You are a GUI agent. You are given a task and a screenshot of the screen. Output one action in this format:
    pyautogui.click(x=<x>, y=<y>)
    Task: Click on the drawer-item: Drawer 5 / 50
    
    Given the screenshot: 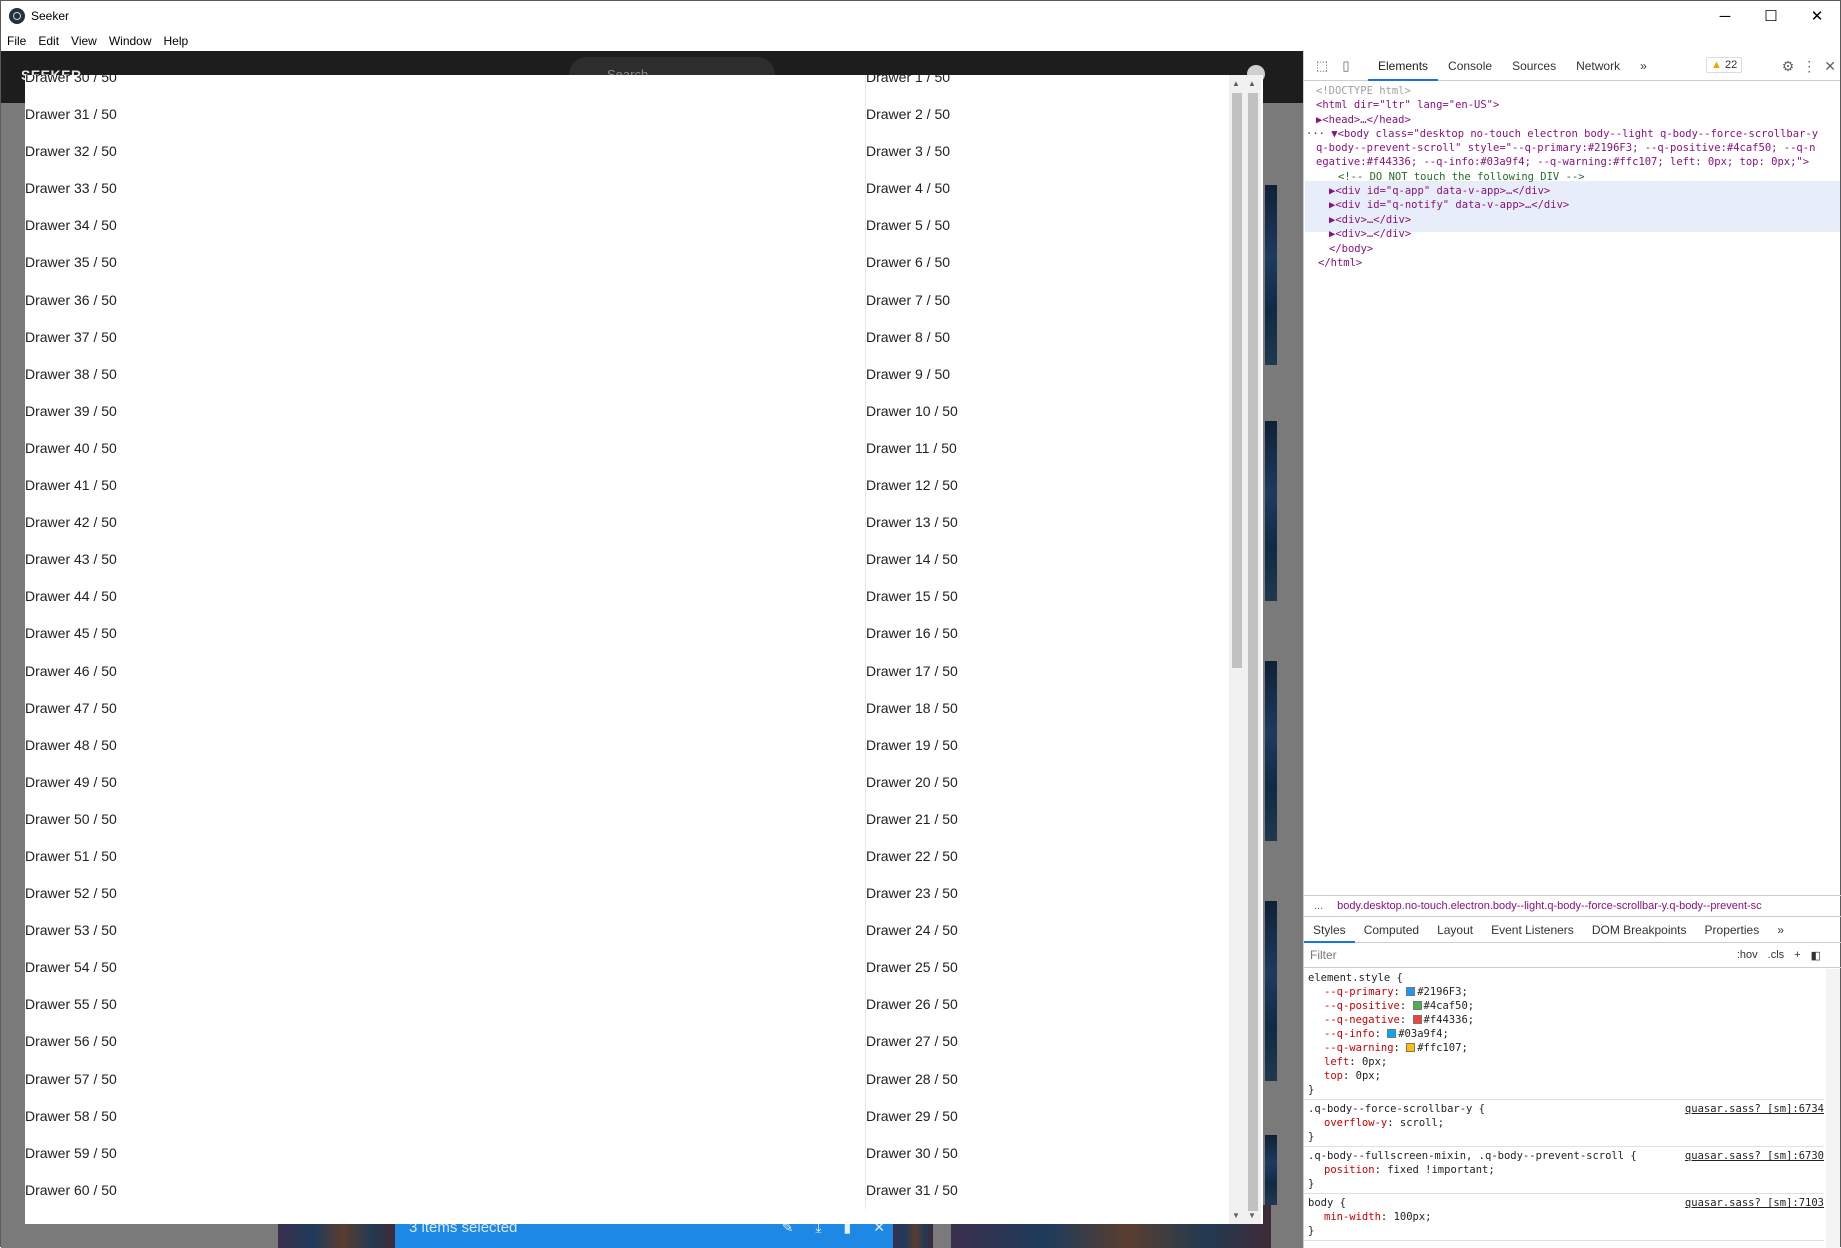 What is the action you would take?
    pyautogui.click(x=1060, y=225)
    